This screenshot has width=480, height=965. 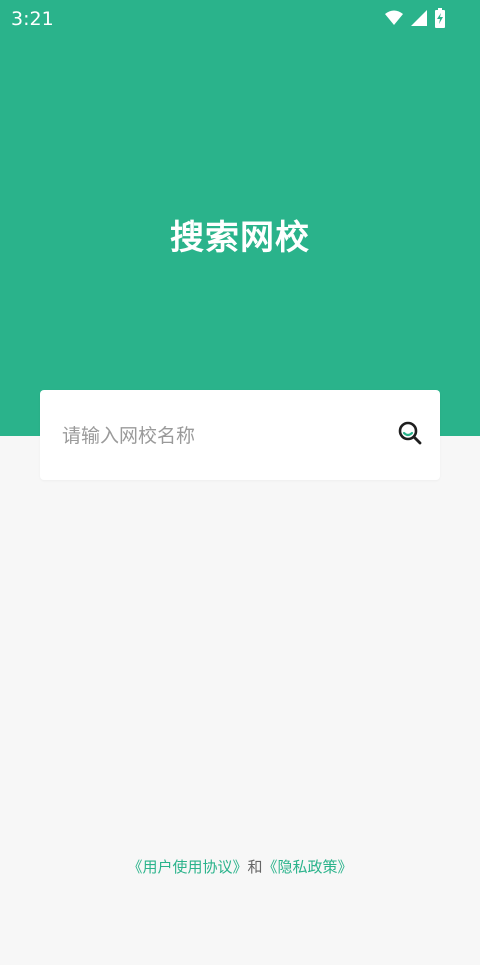 What do you see at coordinates (240, 18) in the screenshot?
I see `status-bar: 3:21` at bounding box center [240, 18].